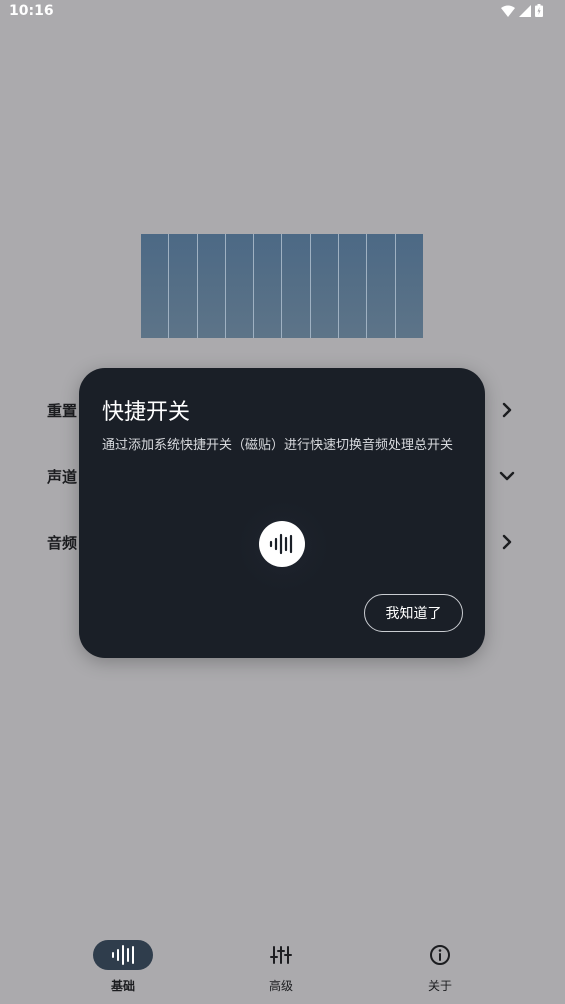 The image size is (565, 1004). I want to click on waveform-icon, so click(123, 955).